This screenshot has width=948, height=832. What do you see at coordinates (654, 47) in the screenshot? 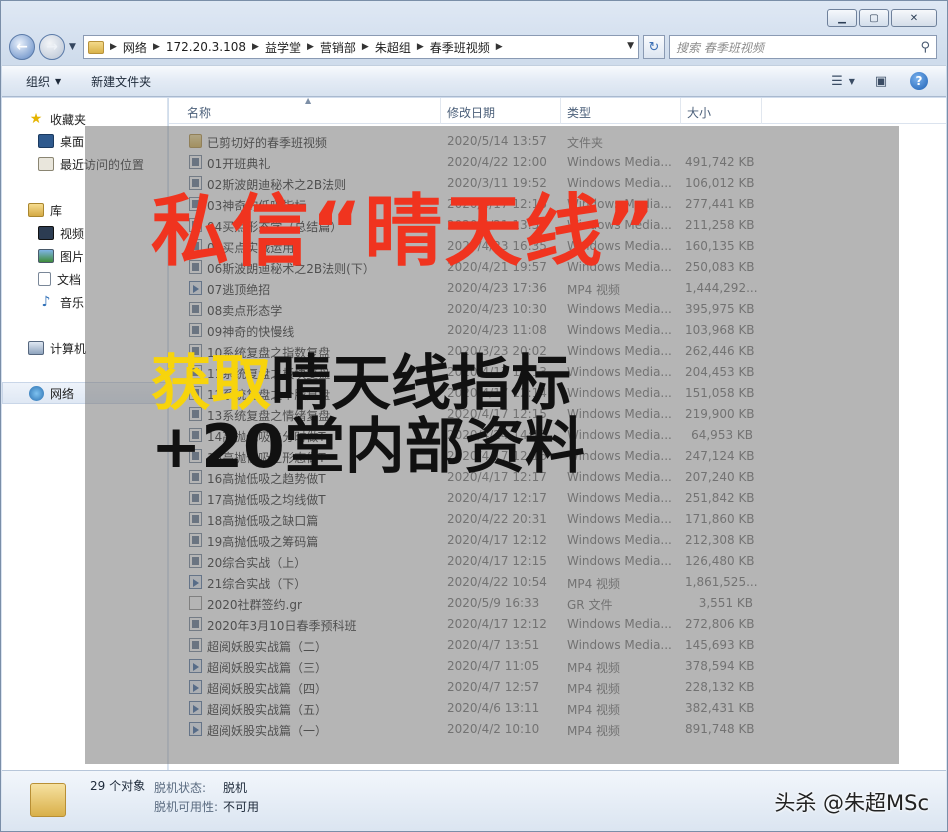
I see `refresh-button: ↻` at bounding box center [654, 47].